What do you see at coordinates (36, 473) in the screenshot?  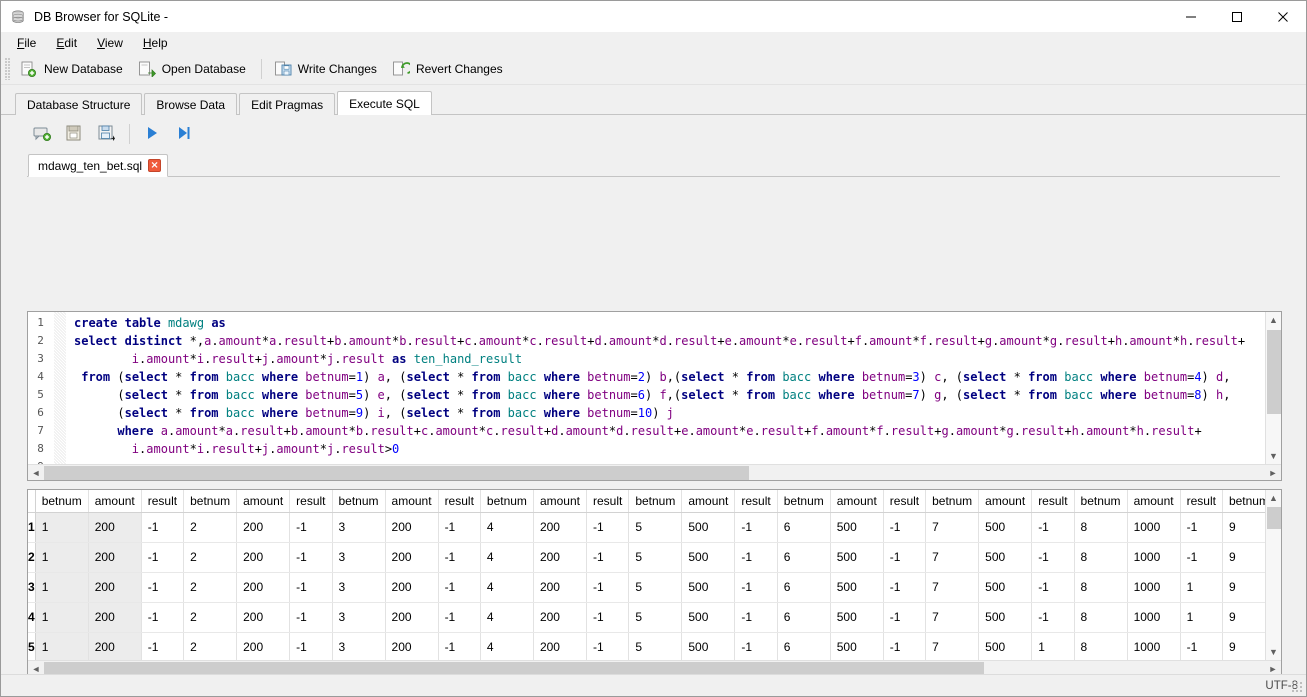 I see `scroll-left-icon: ◄` at bounding box center [36, 473].